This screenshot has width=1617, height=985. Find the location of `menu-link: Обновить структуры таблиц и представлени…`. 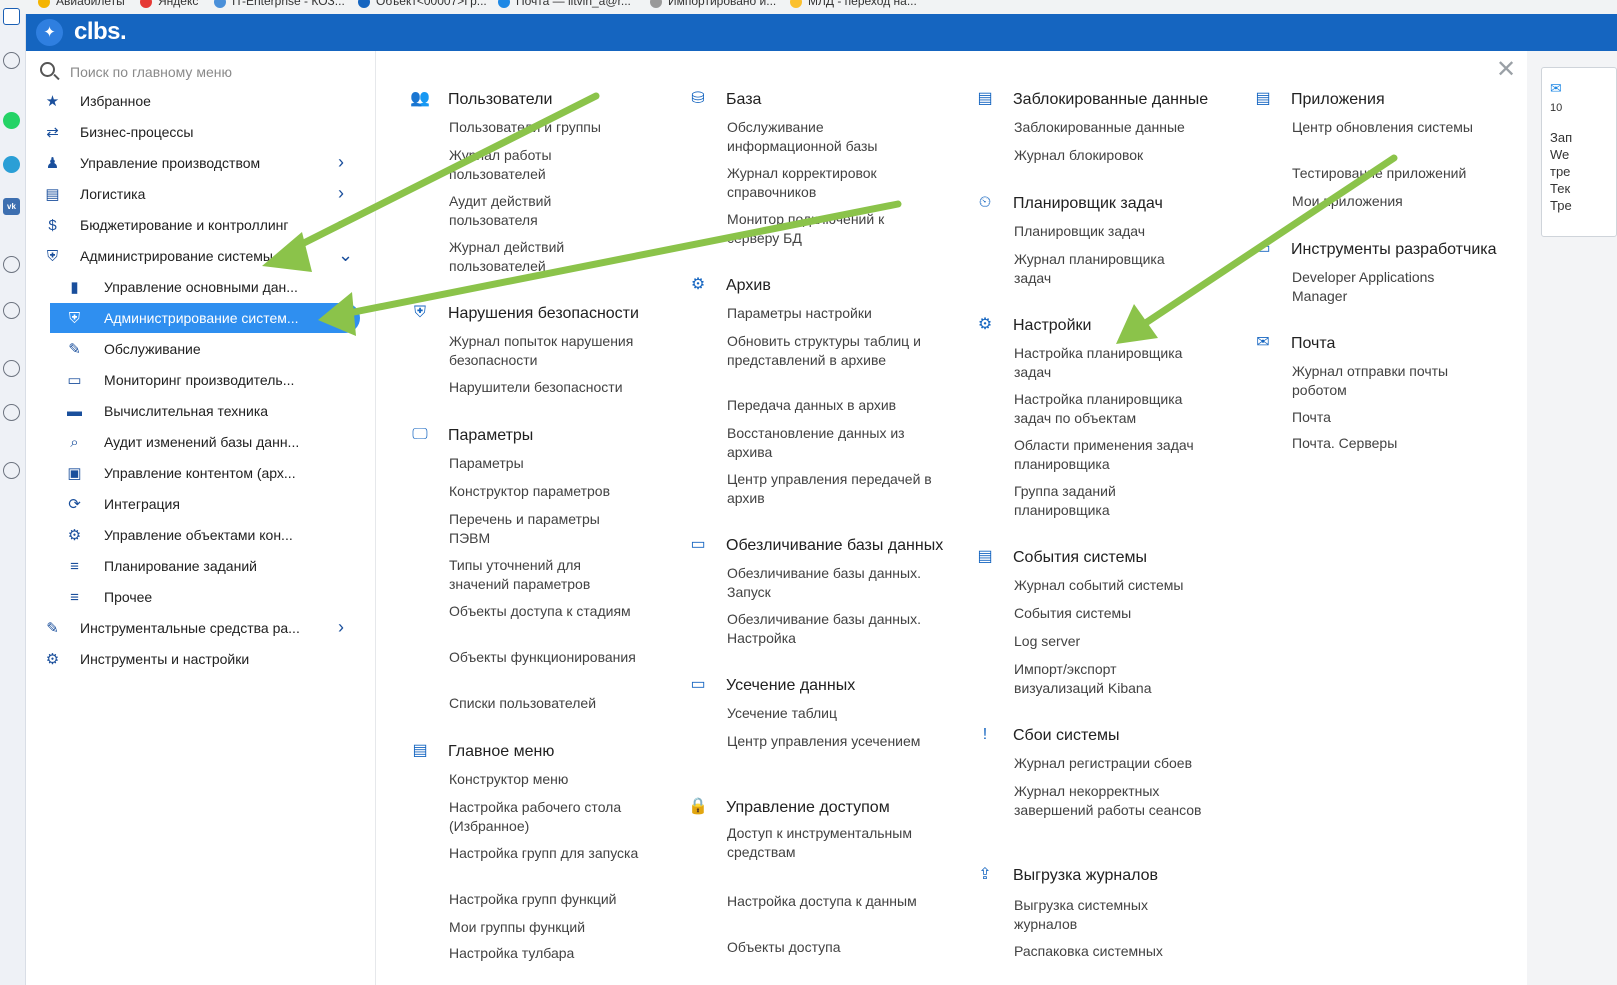

menu-link: Обновить структуры таблиц и представлени… is located at coordinates (832, 350).